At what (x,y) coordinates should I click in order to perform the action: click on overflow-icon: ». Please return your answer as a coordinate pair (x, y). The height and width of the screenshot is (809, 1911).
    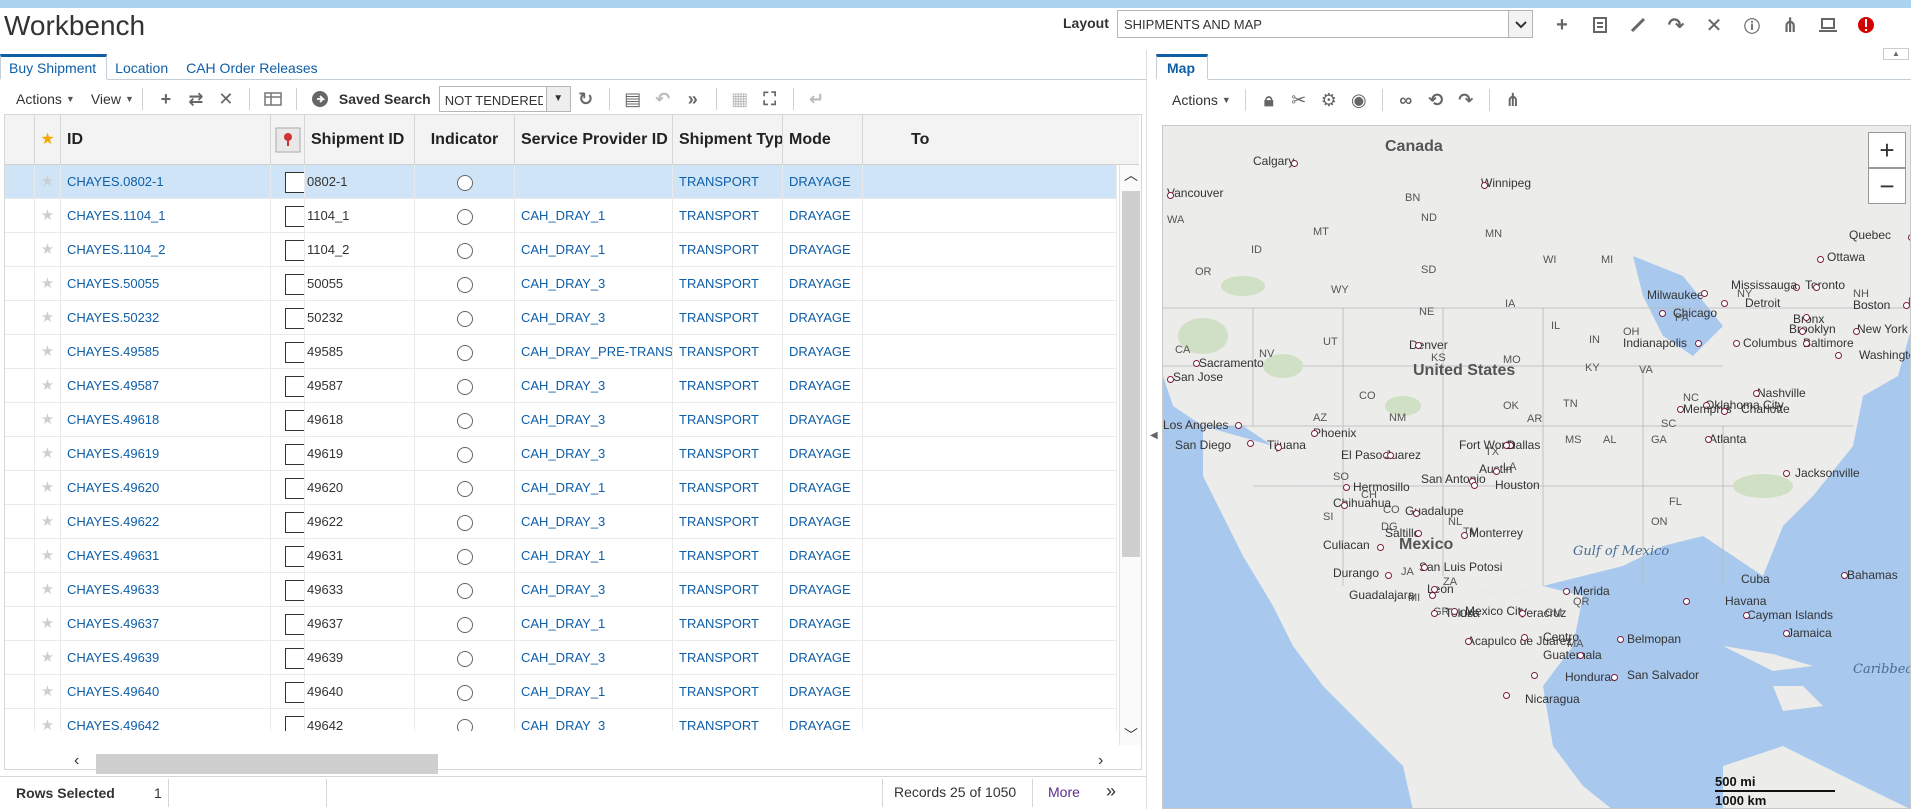
    Looking at the image, I should click on (693, 99).